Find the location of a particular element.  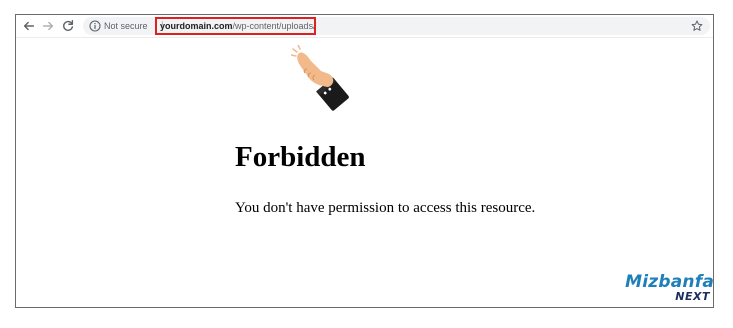

arrow-left-icon is located at coordinates (29, 26).